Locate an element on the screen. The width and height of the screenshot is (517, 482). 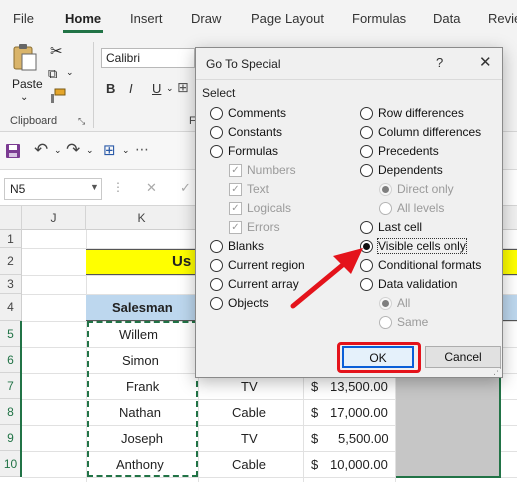
name-box: N5 is located at coordinates (53, 189).